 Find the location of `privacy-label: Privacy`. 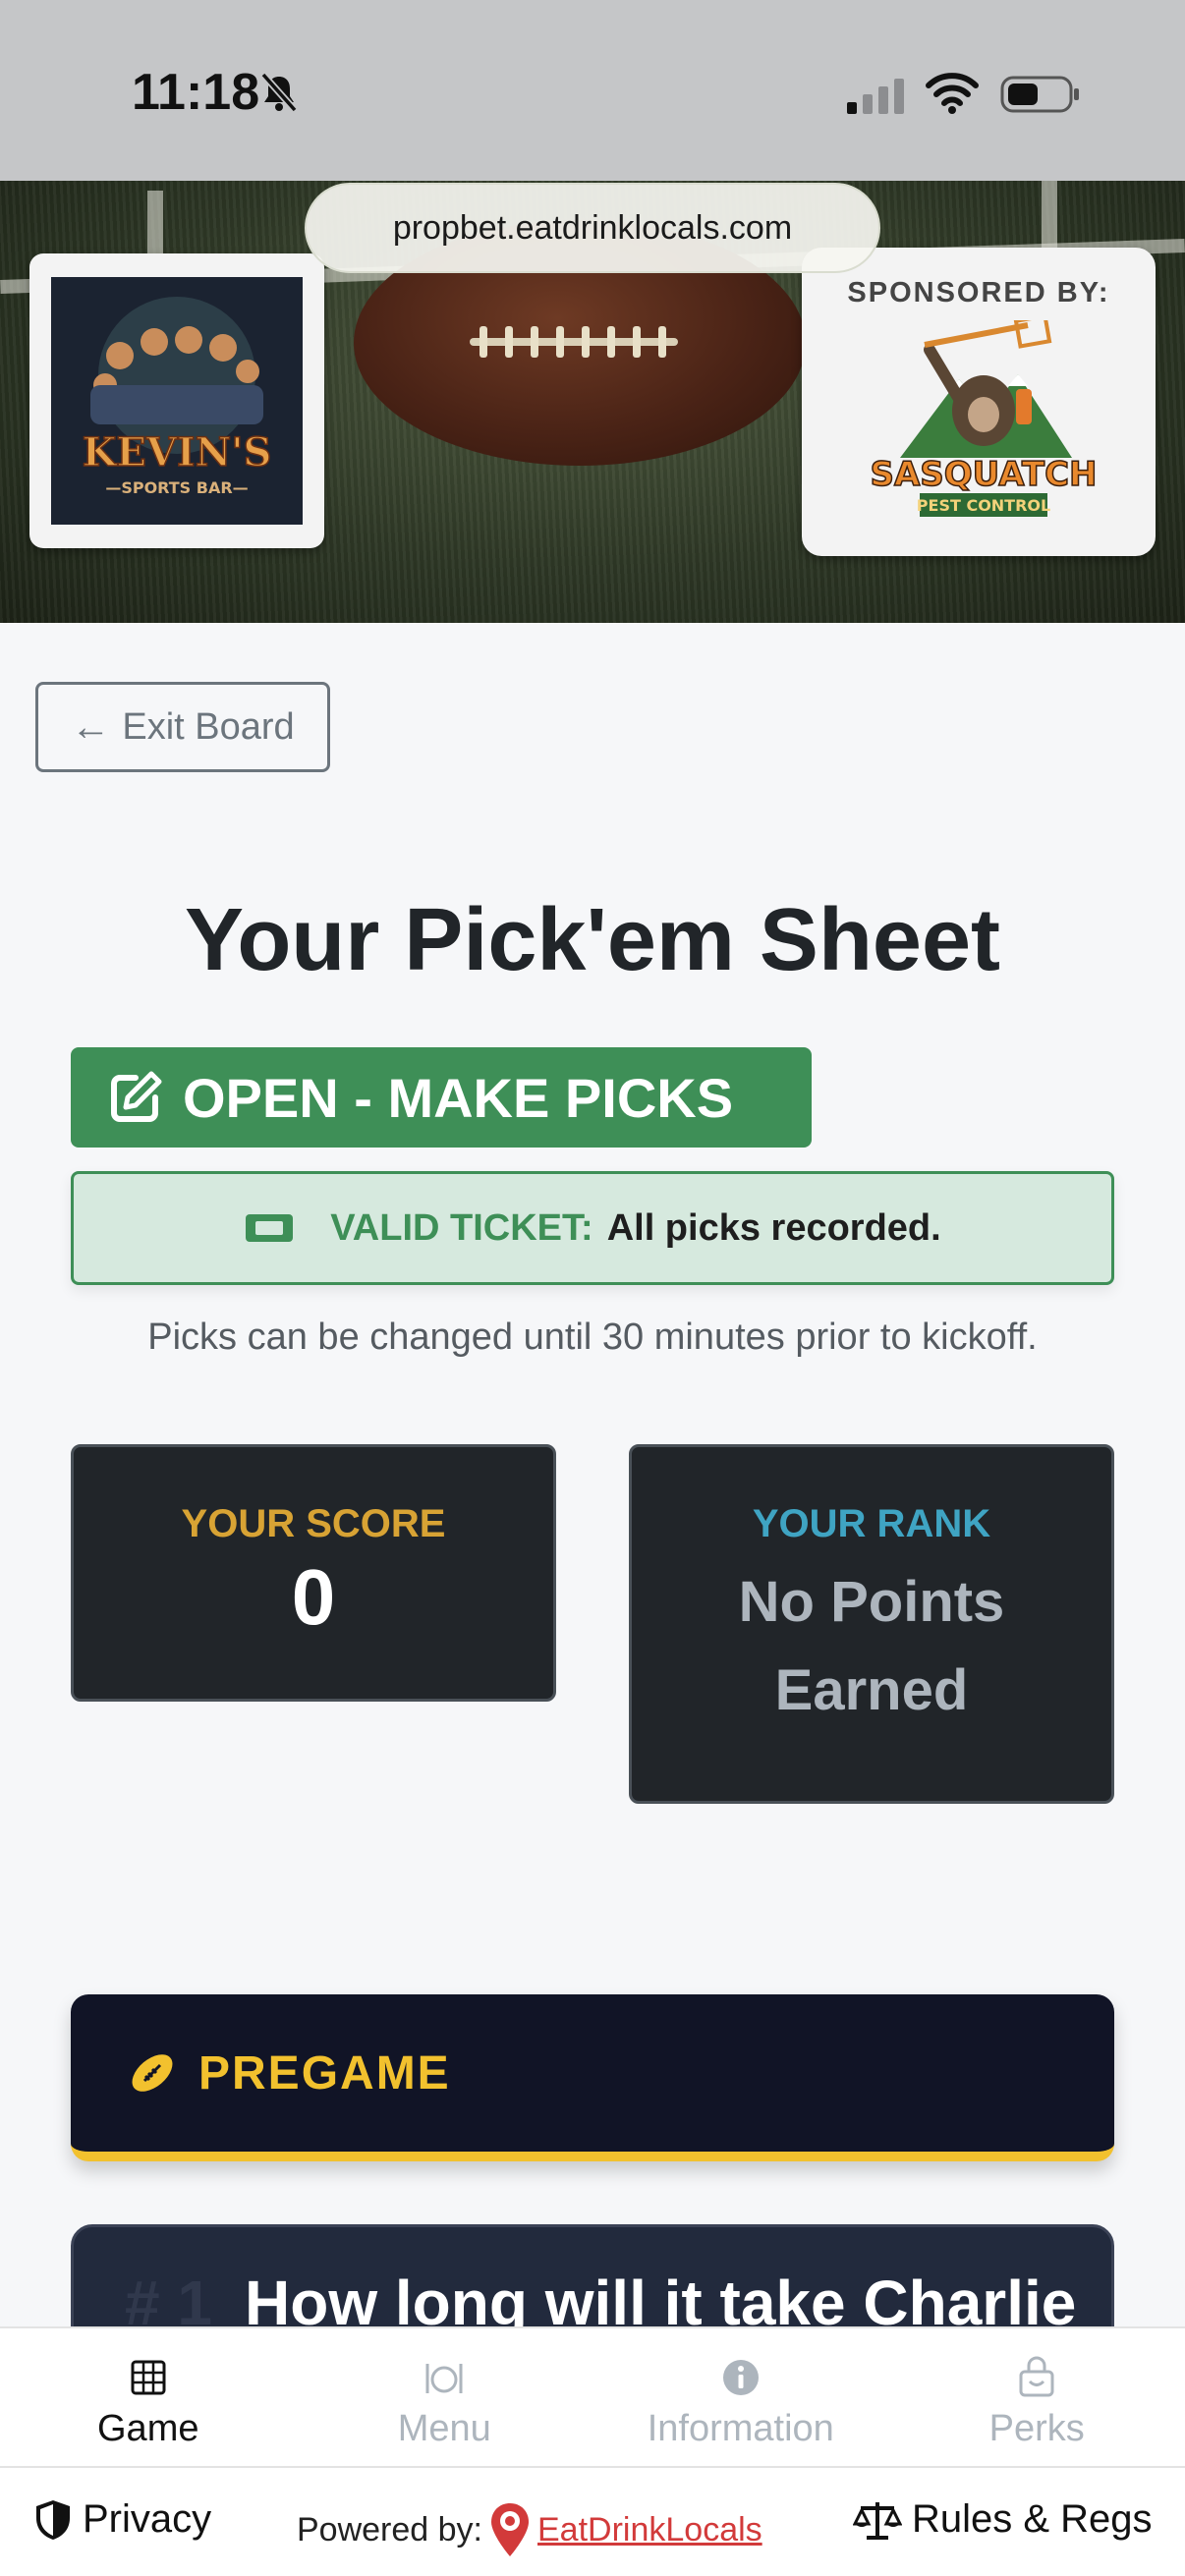

privacy-label: Privacy is located at coordinates (148, 2519).